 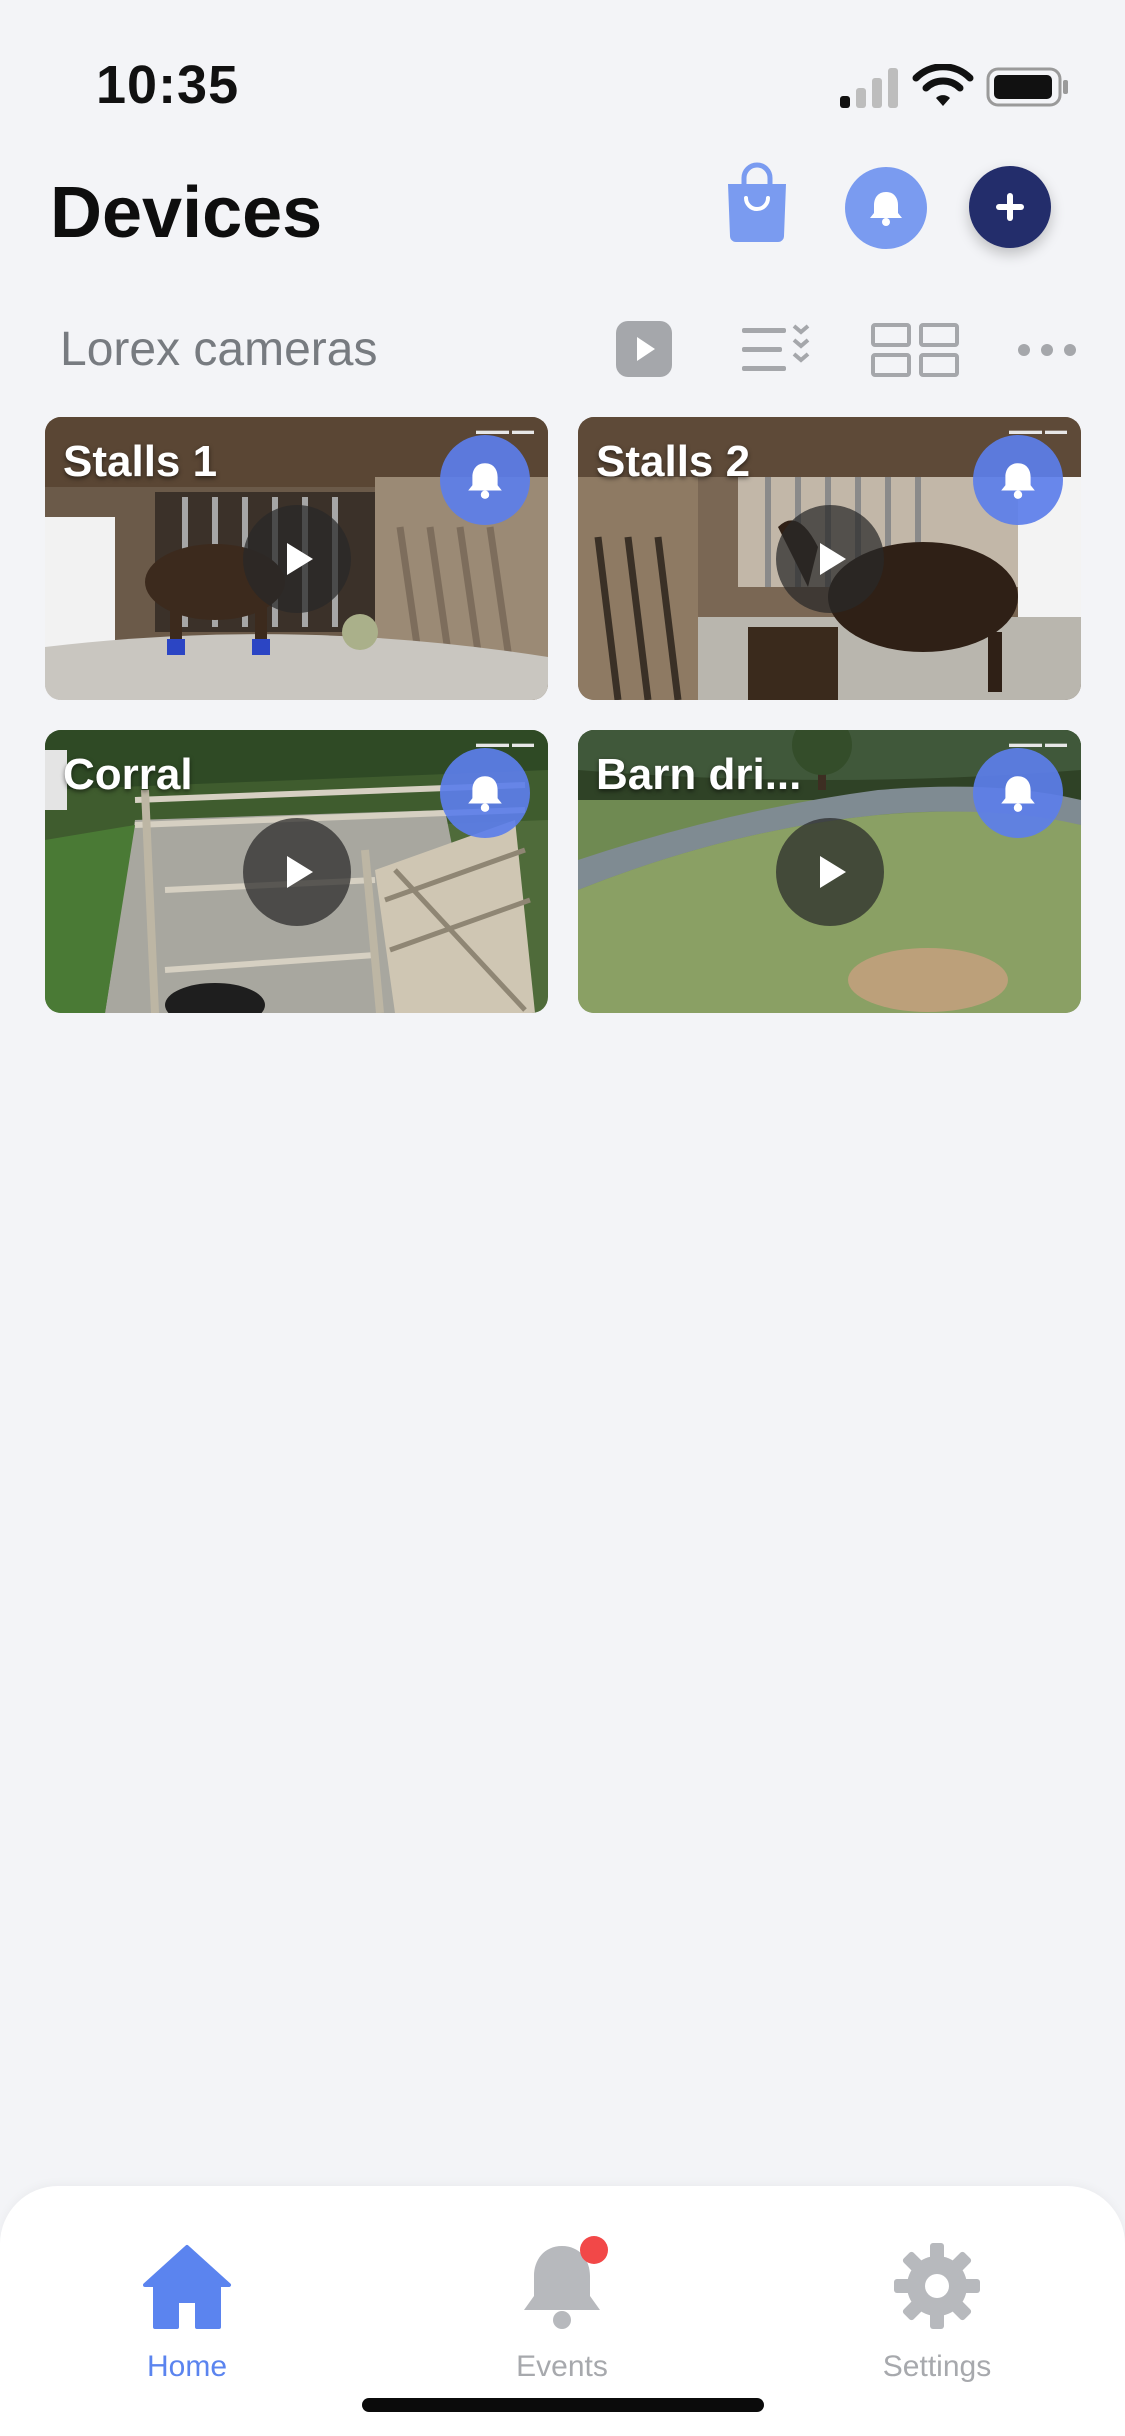 I want to click on more-options-button, so click(x=1047, y=350).